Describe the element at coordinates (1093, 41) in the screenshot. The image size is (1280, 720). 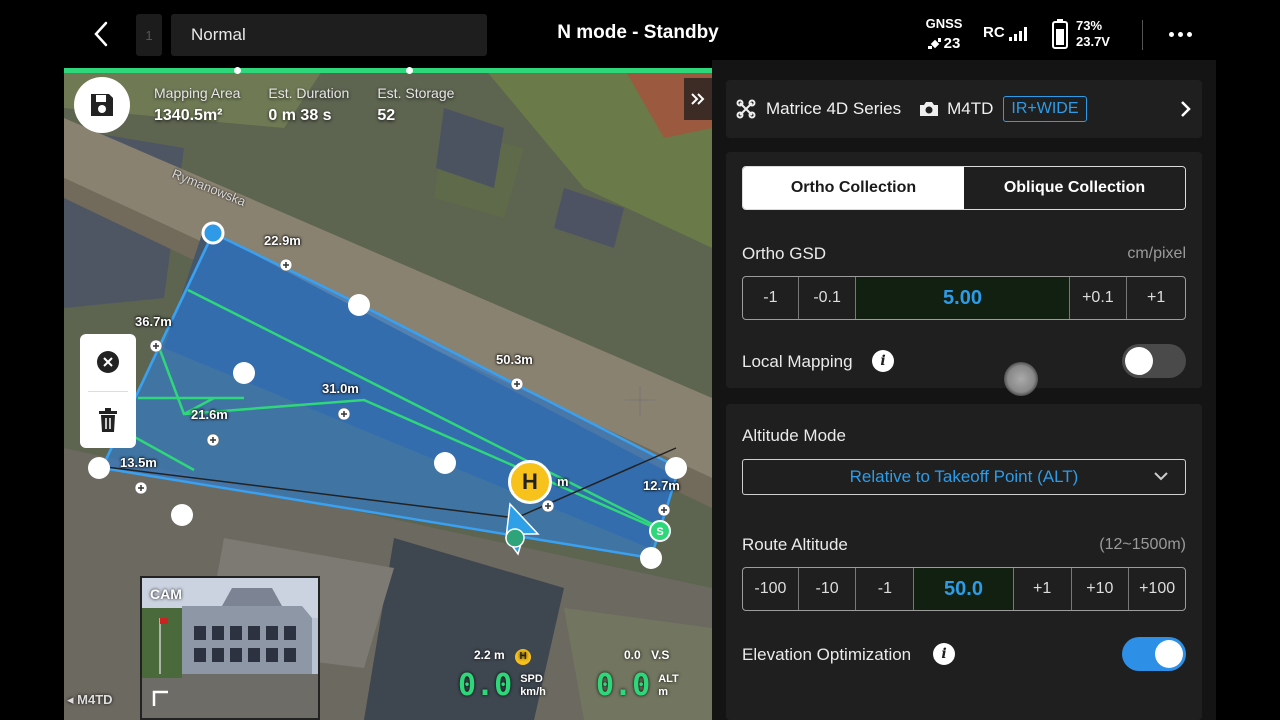
I see `battery-voltage: 23.7V` at that location.